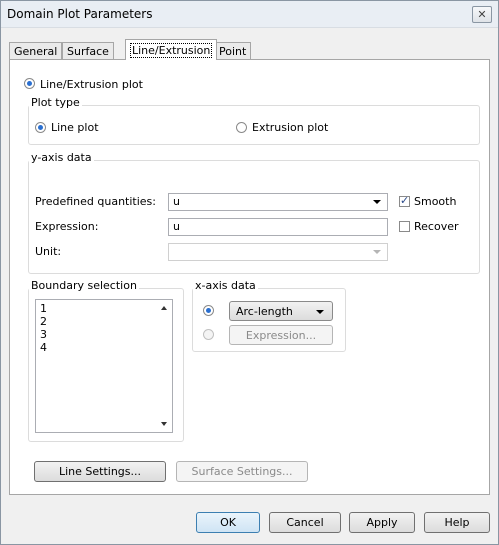 Image resolution: width=499 pixels, height=545 pixels. Describe the element at coordinates (435, 201) in the screenshot. I see `smooth-label: Smooth` at that location.